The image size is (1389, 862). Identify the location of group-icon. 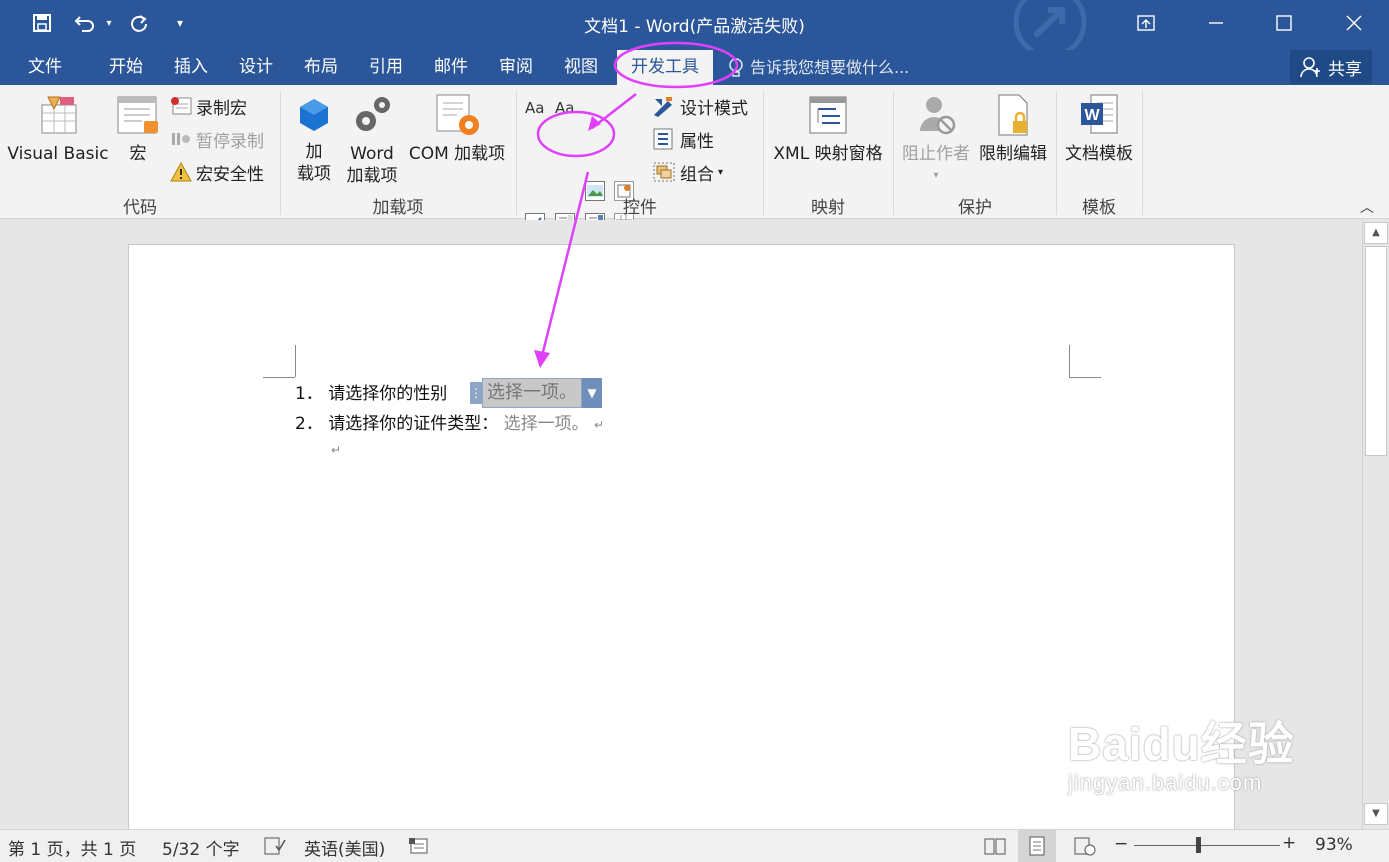
(664, 172).